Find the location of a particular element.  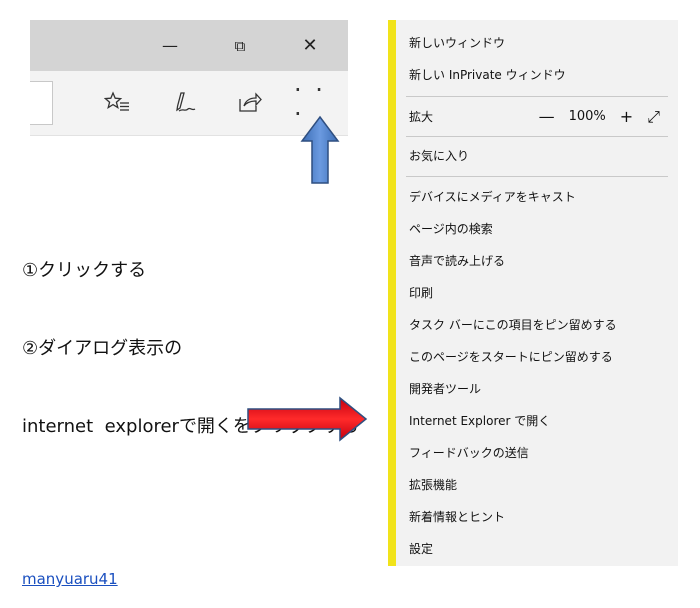

menu-item-whats-new-and-tips: 新着情報とヒント is located at coordinates (538, 517).